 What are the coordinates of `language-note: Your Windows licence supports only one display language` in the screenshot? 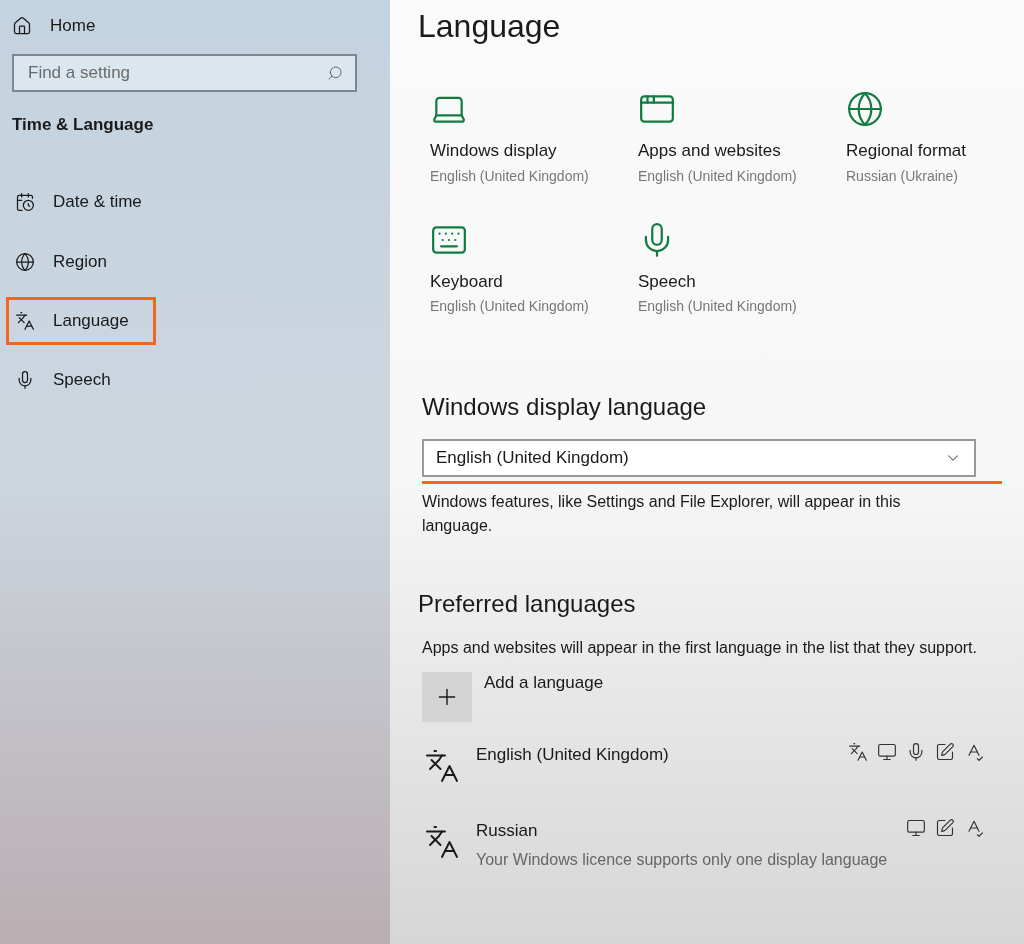 It's located at (682, 859).